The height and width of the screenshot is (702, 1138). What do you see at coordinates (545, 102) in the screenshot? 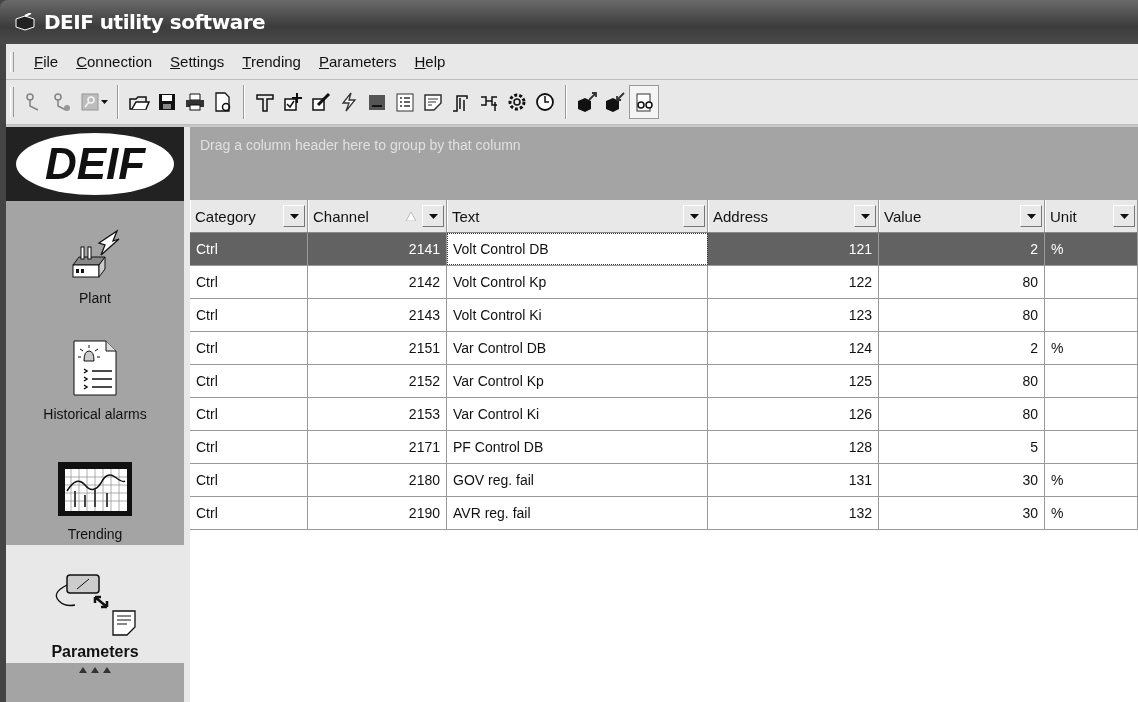
I see `clock-icon` at bounding box center [545, 102].